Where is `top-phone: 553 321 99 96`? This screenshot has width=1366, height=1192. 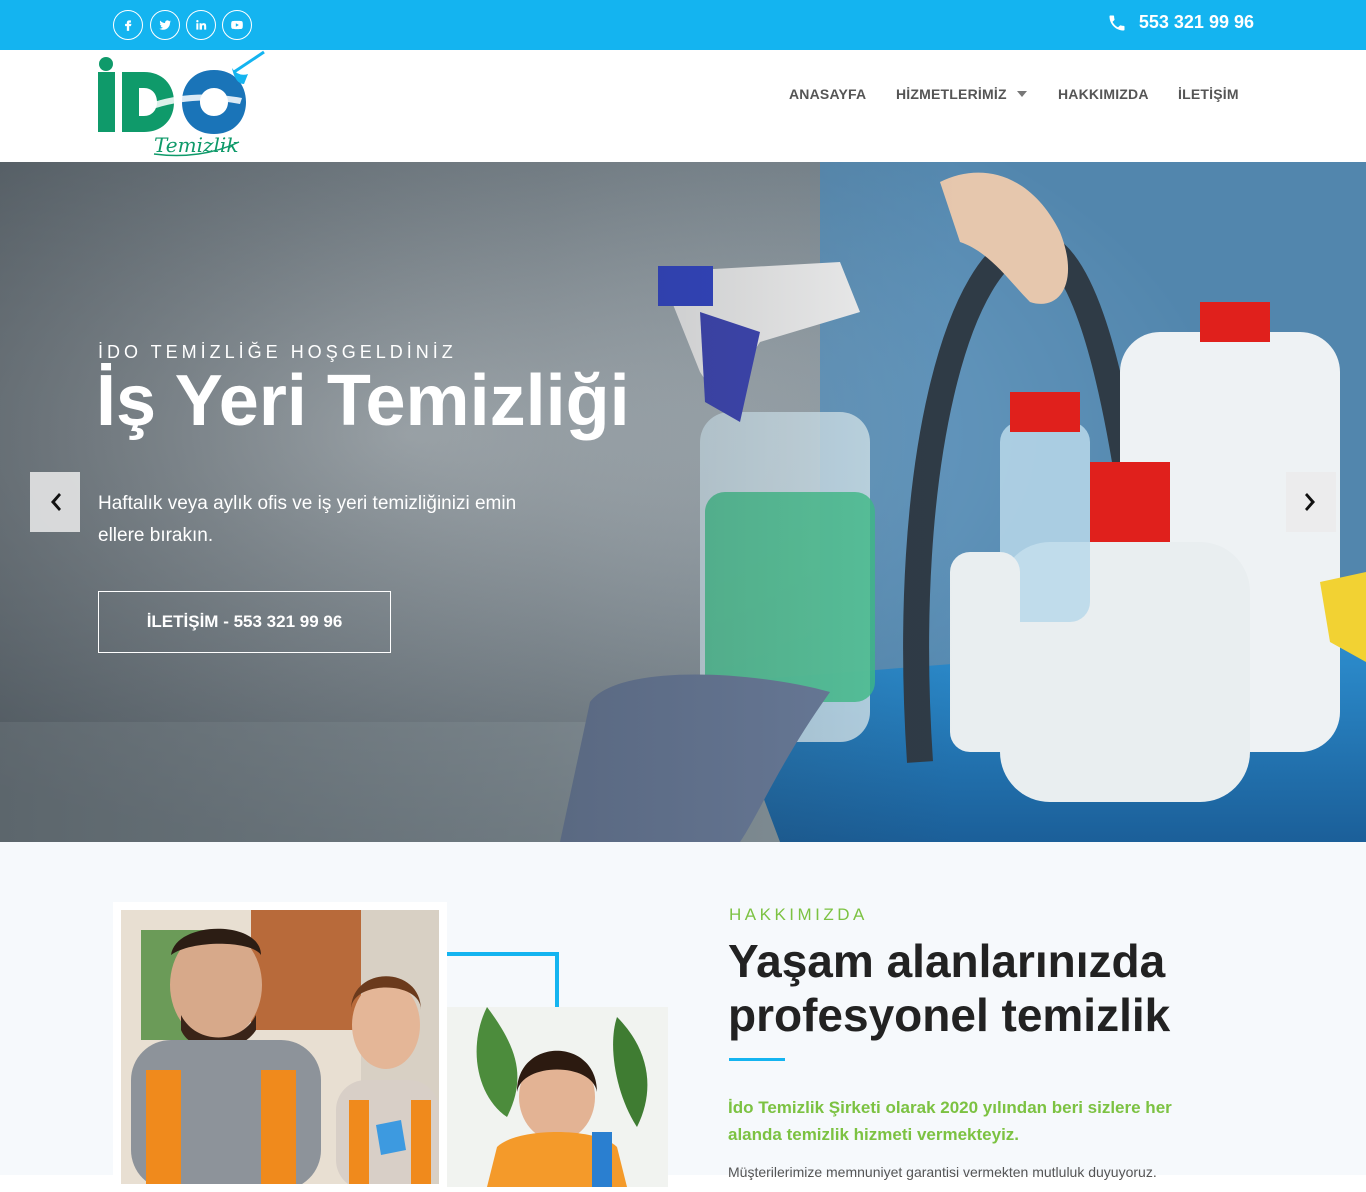 top-phone: 553 321 99 96 is located at coordinates (1180, 22).